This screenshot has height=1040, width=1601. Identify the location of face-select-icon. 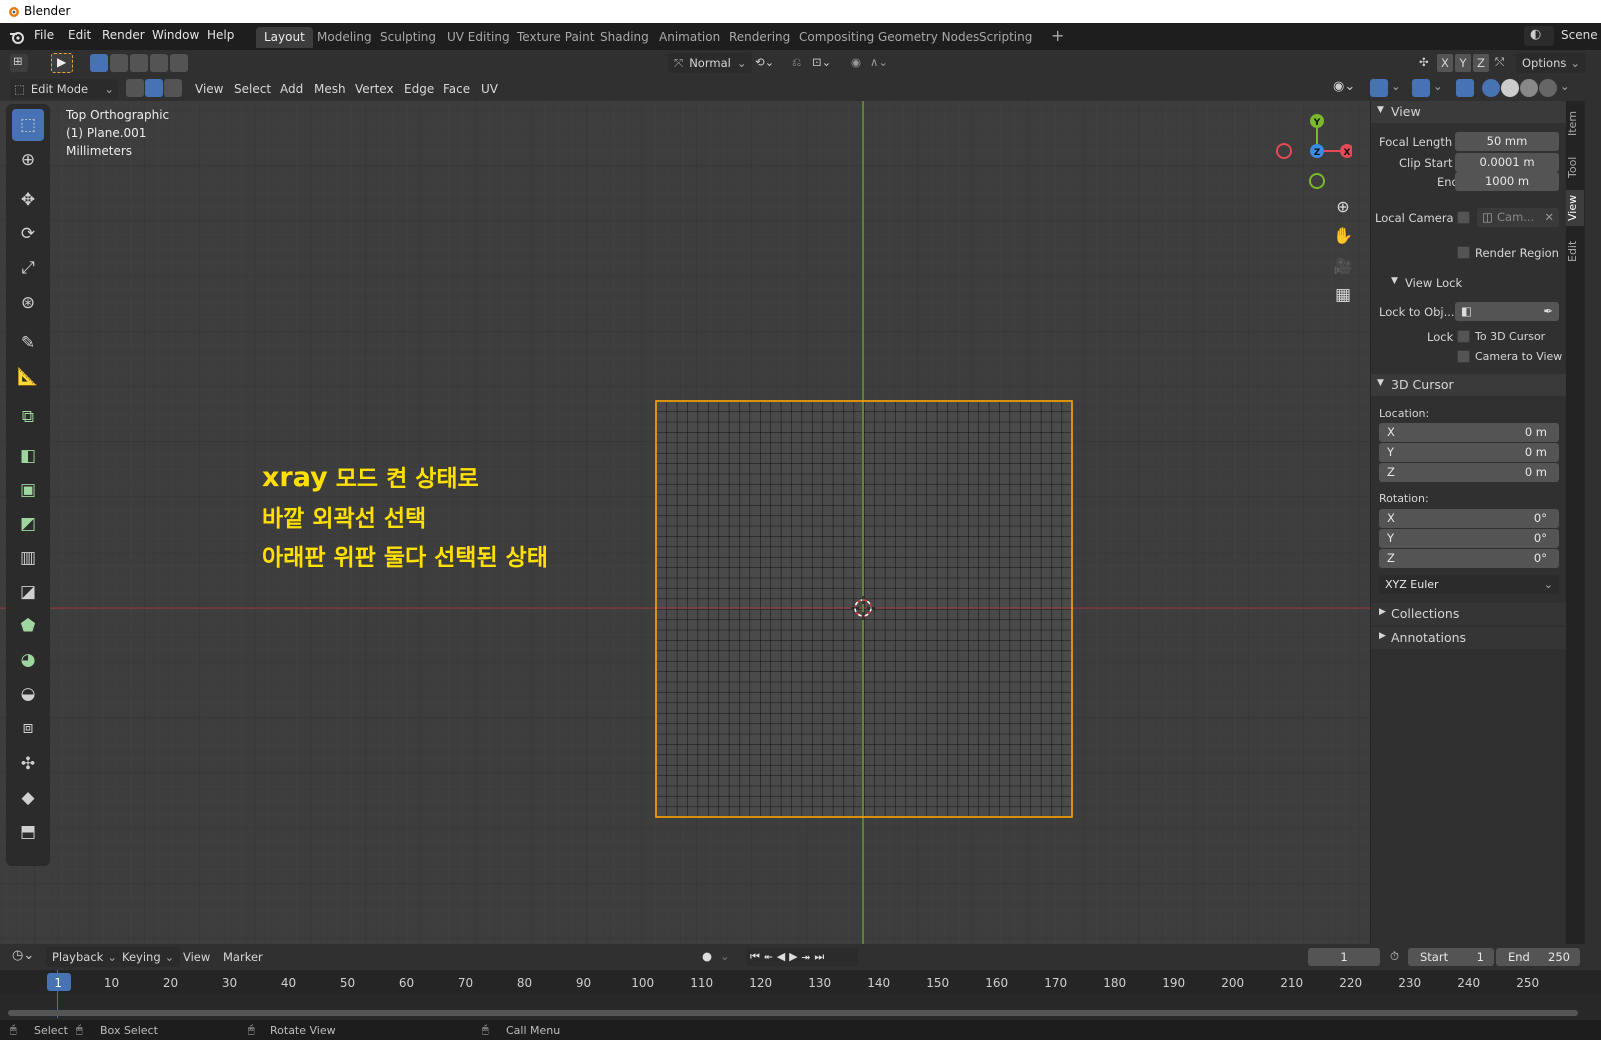
(173, 88).